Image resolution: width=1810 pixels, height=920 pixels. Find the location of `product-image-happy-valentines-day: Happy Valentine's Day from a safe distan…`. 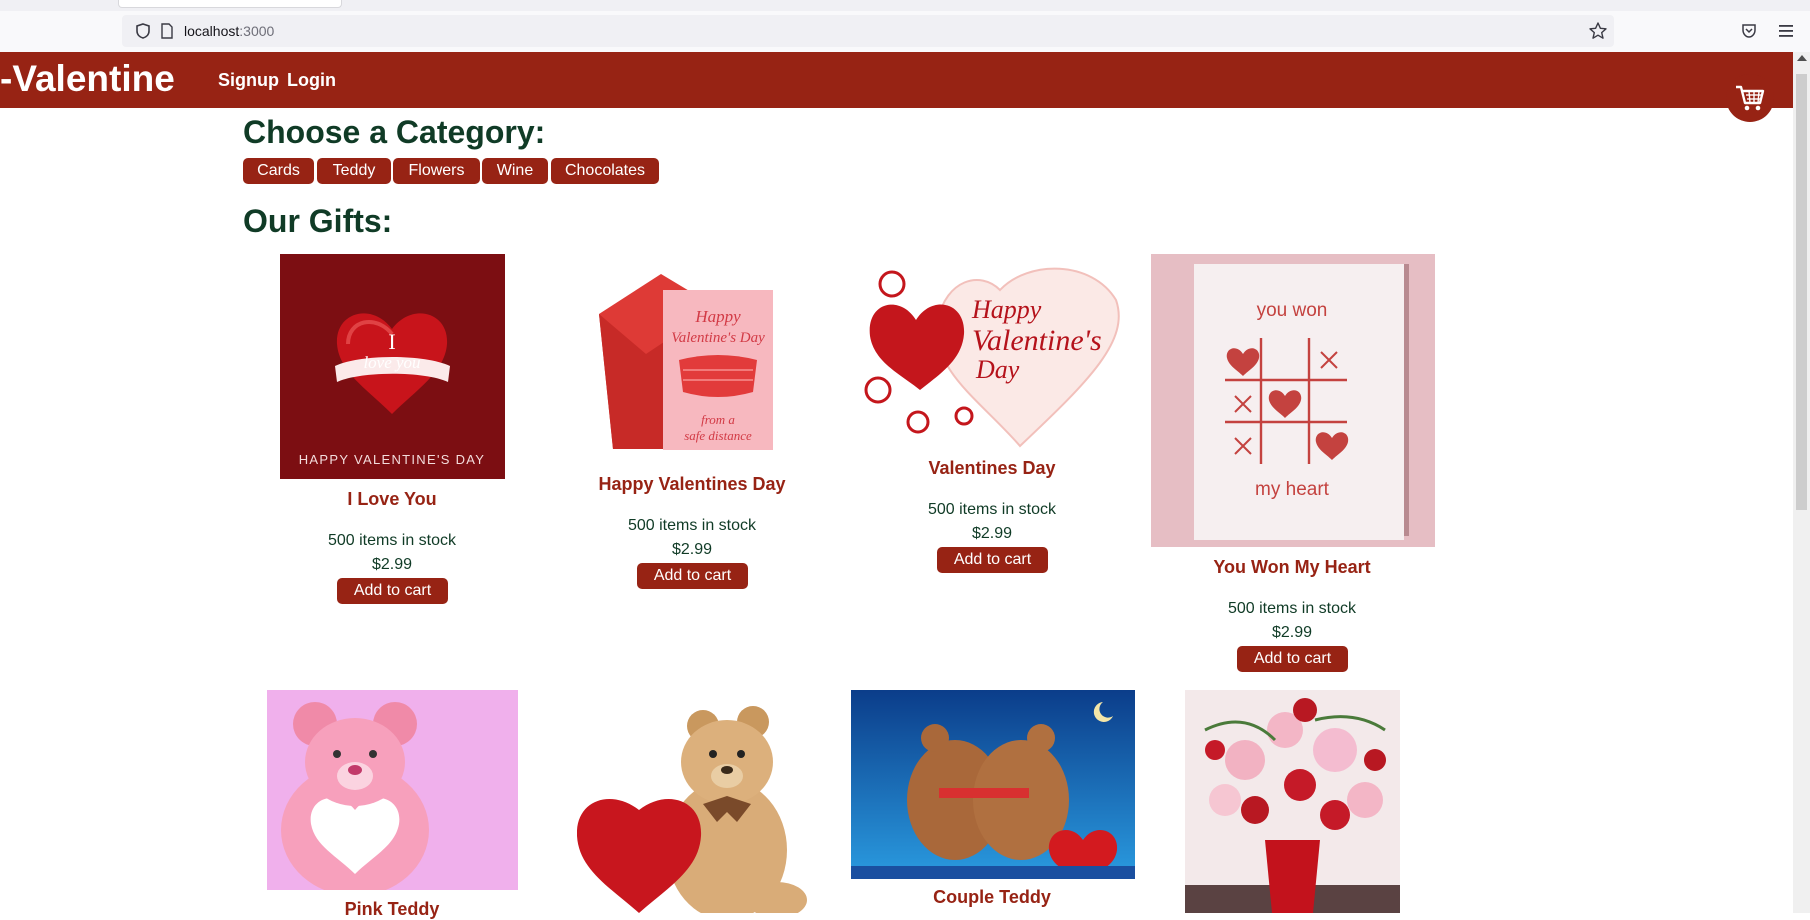

product-image-happy-valentines-day: Happy Valentine's Day from a safe distan… is located at coordinates (691, 364).